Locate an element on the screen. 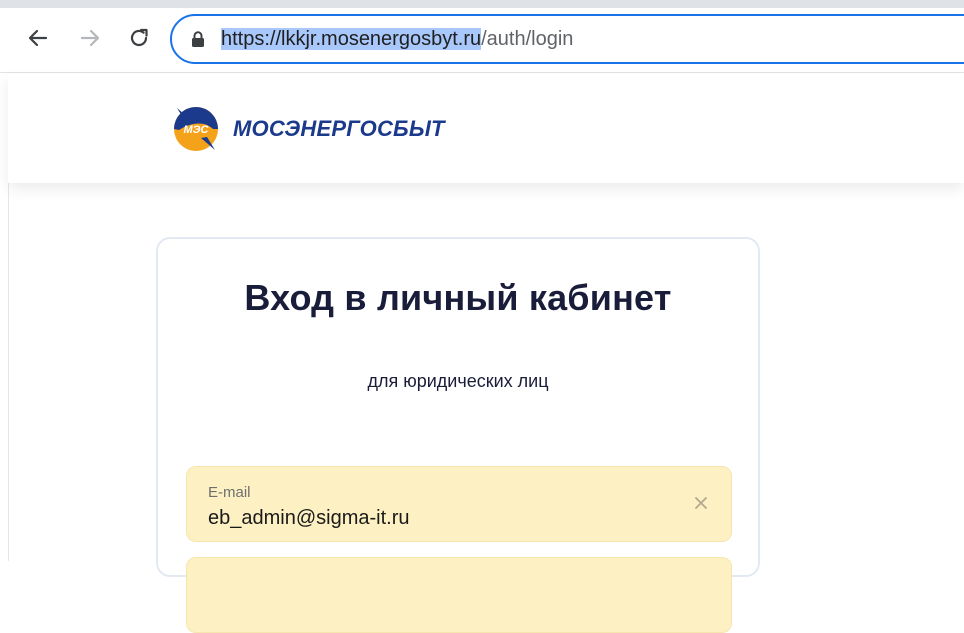  page-subtitle: для юридических лиц is located at coordinates (458, 381).